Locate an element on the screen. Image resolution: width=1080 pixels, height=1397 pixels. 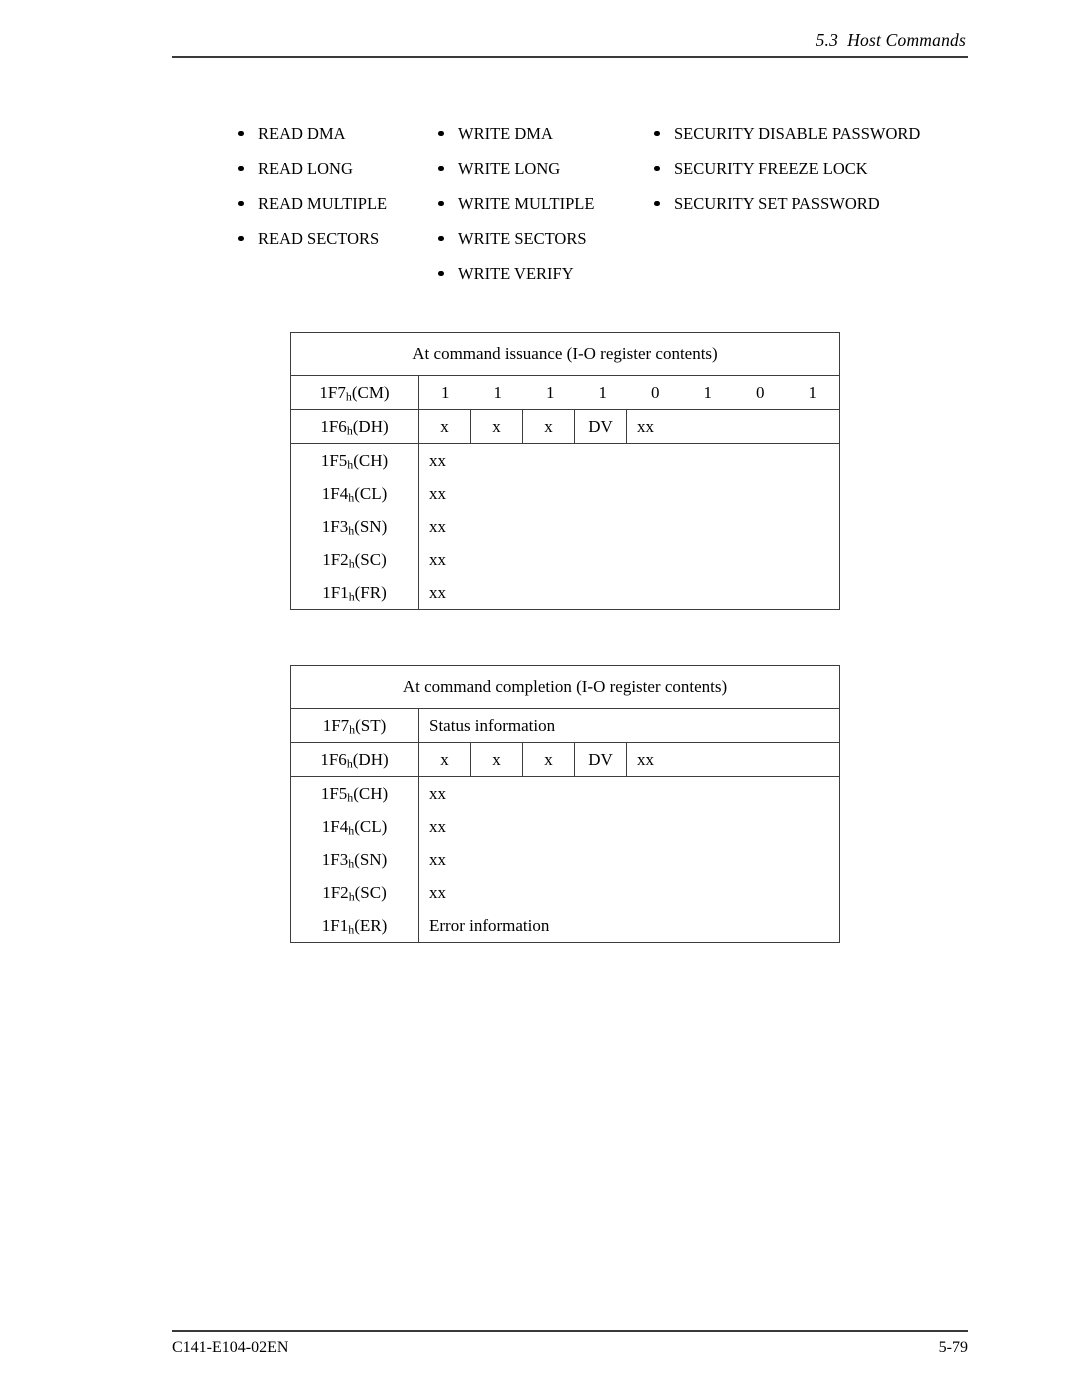
register-value: 1 1 1 1 0 1 0 1 is located at coordinates (629, 392).